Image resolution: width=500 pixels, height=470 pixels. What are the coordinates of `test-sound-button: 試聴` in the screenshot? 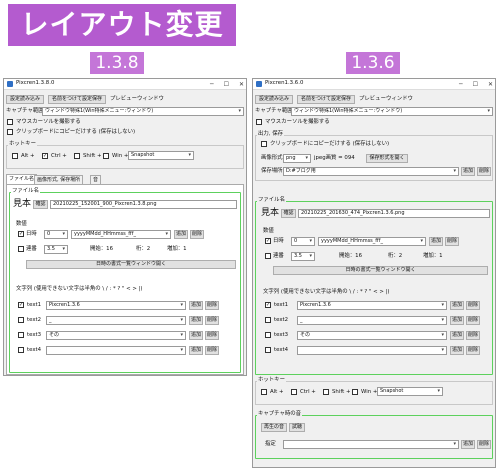 It's located at (297, 427).